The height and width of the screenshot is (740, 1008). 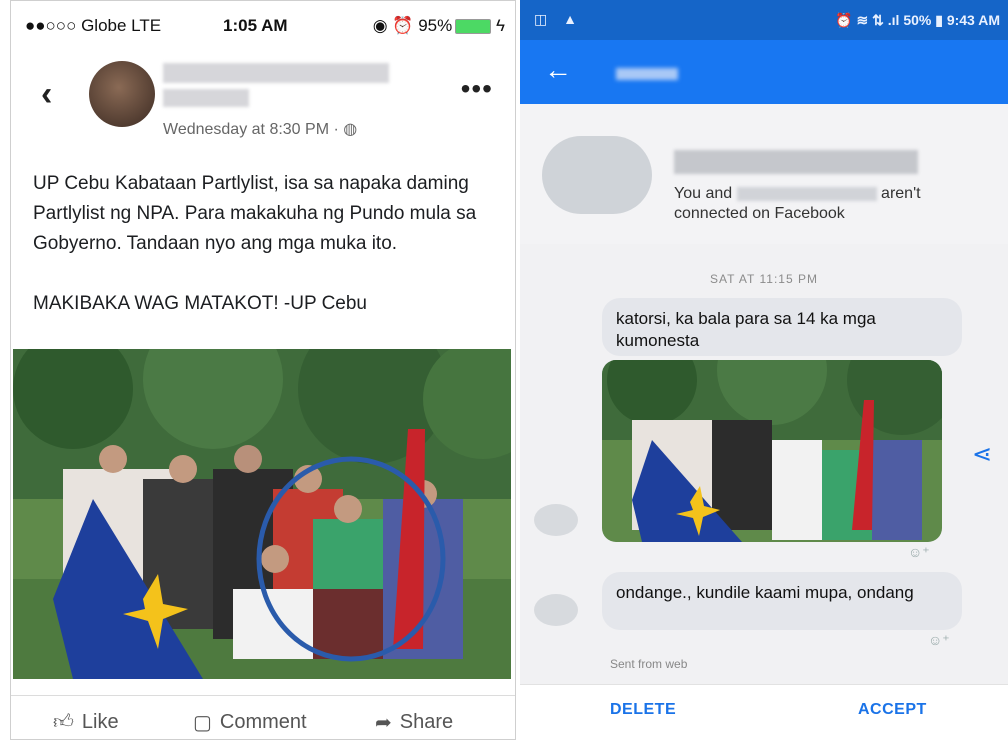 I want to click on connection-note: You and aren't connected on Facebook, so click(x=797, y=204).